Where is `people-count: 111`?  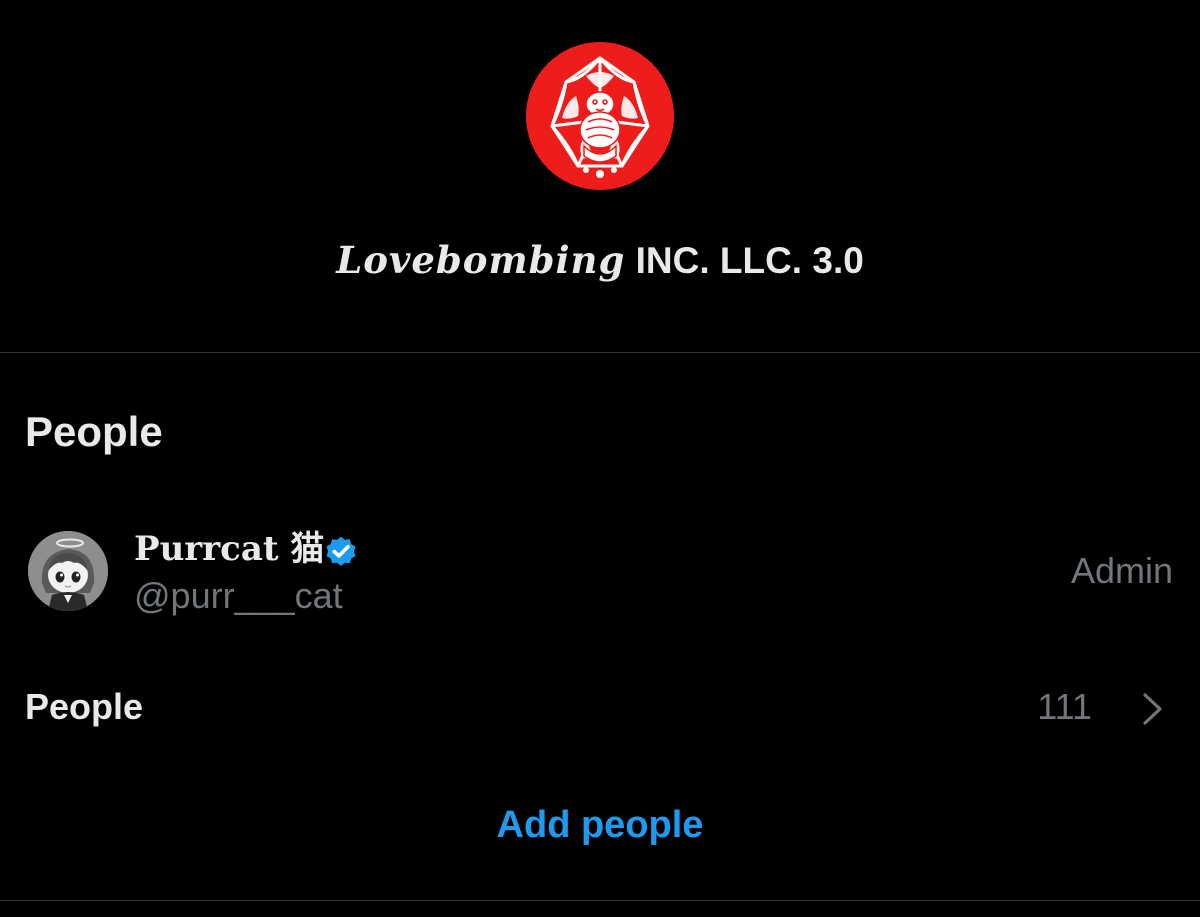 people-count: 111 is located at coordinates (1064, 706).